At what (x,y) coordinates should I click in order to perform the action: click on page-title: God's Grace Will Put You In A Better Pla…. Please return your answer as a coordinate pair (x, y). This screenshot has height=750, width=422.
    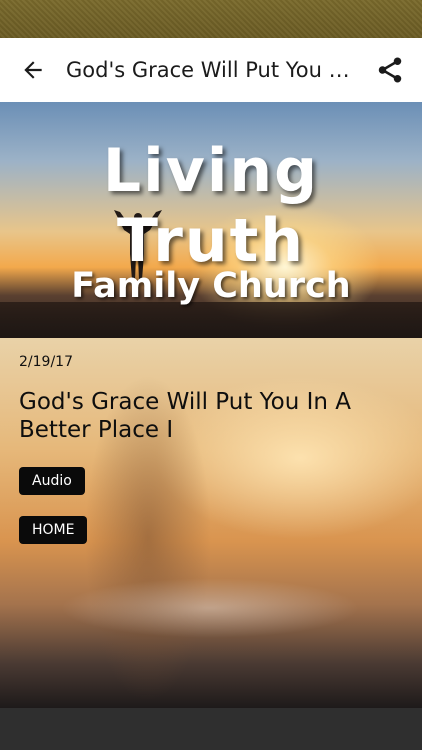
    Looking at the image, I should click on (212, 70).